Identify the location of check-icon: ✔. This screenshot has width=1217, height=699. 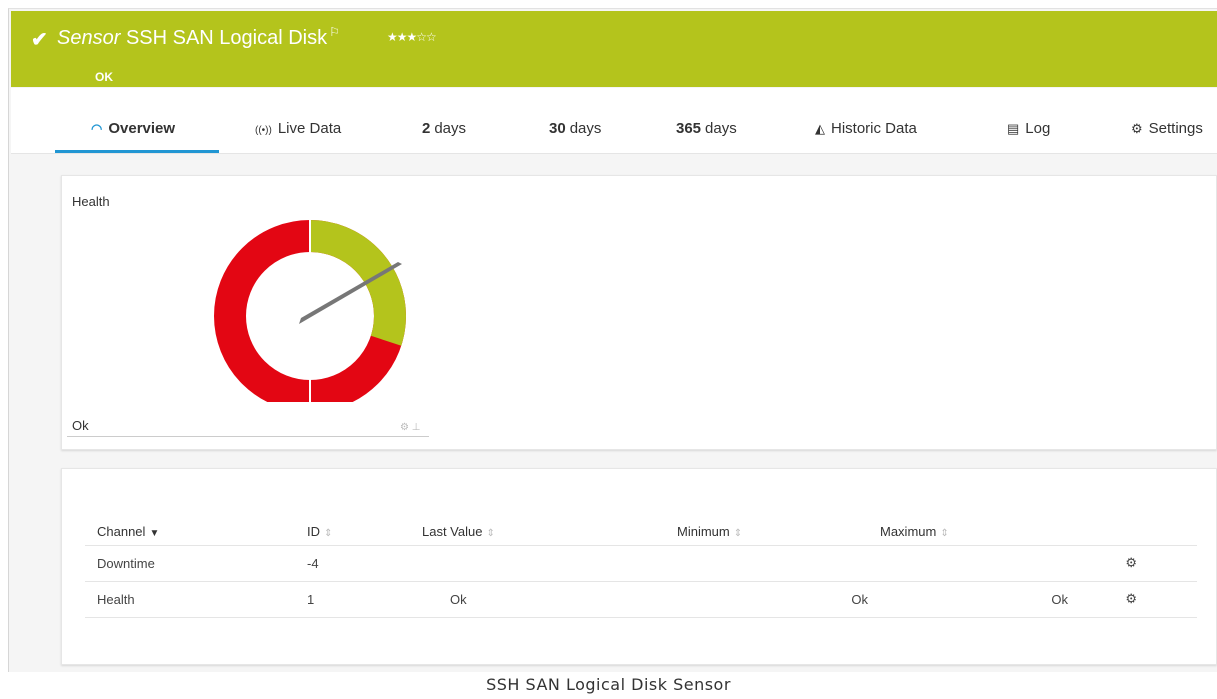
(39, 40).